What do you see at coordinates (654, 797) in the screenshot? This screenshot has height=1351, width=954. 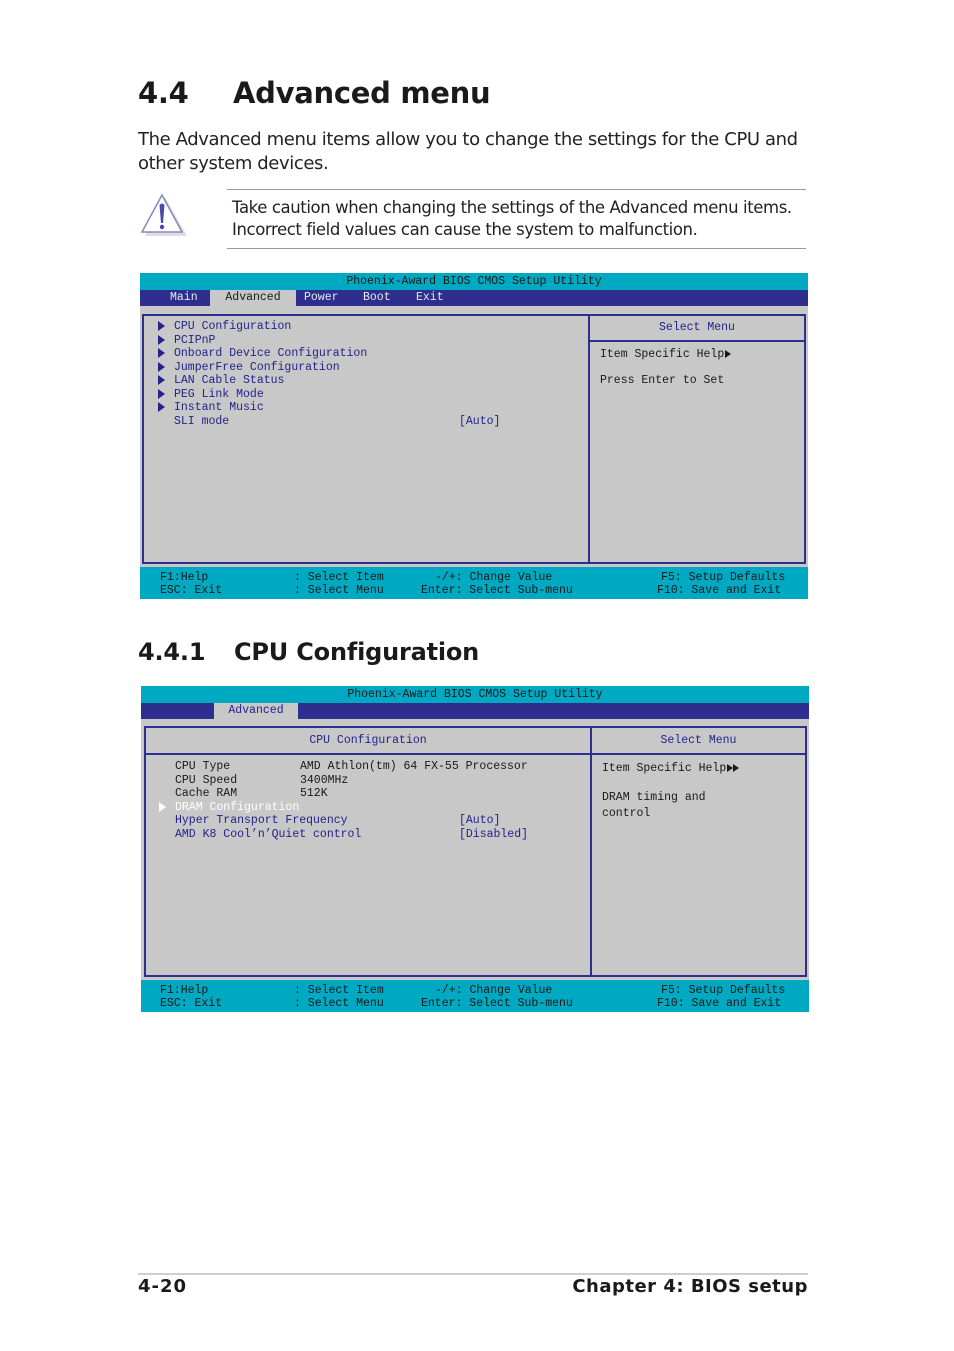 I see `help-text-line1: DRAM timing and` at bounding box center [654, 797].